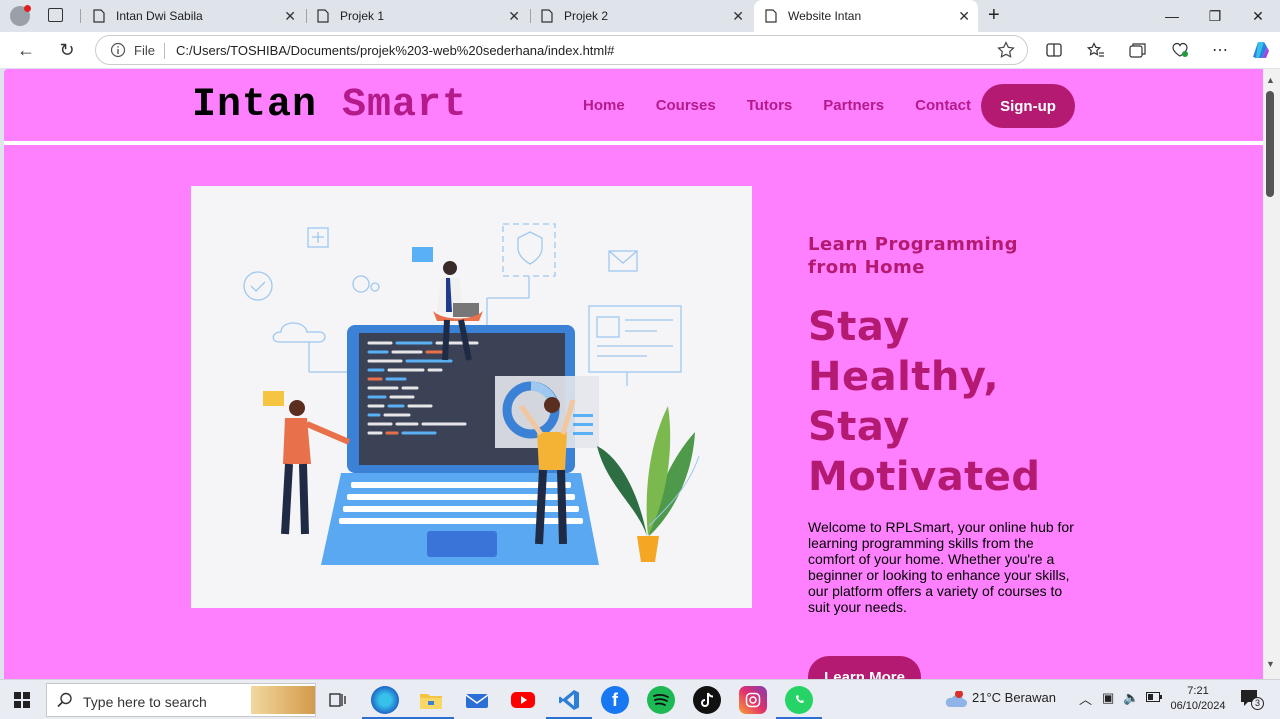  What do you see at coordinates (615, 700) in the screenshot?
I see `facebook-icon: f` at bounding box center [615, 700].